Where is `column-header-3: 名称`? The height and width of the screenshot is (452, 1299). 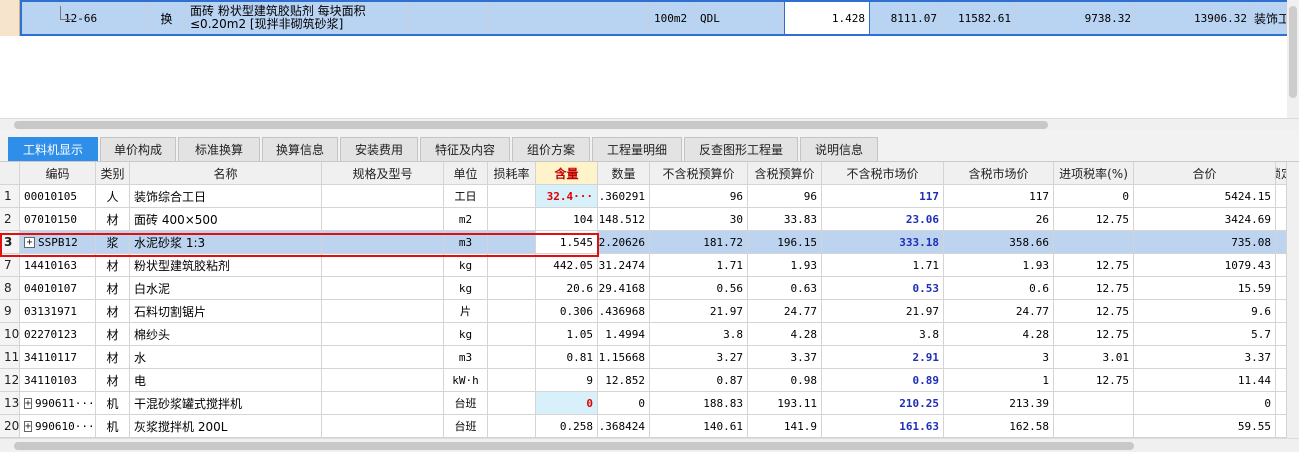
column-header-3: 名称 is located at coordinates (226, 173).